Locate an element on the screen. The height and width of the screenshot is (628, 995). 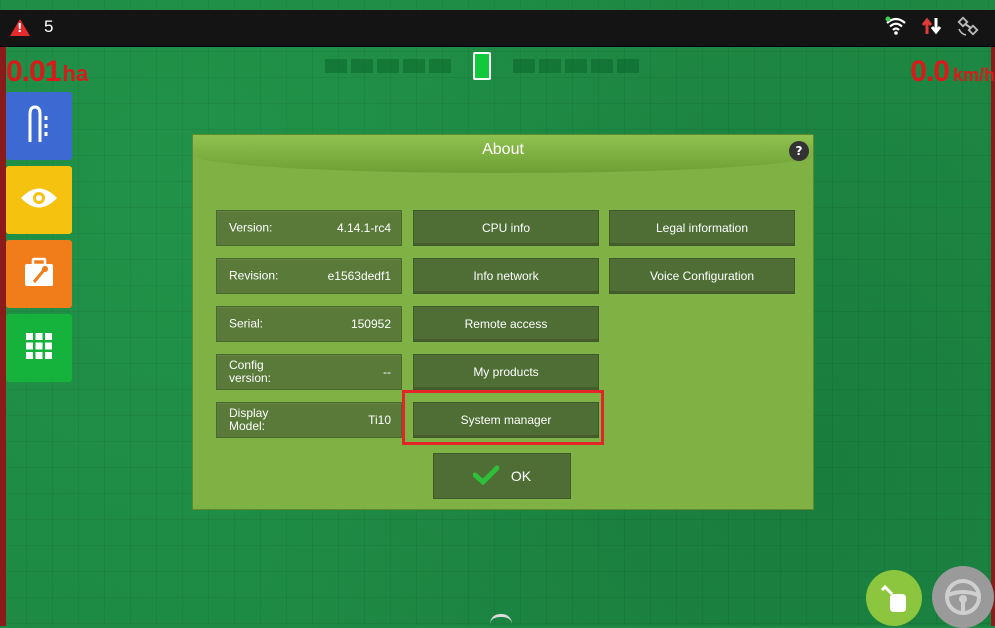
status-icons is located at coordinates (933, 28).